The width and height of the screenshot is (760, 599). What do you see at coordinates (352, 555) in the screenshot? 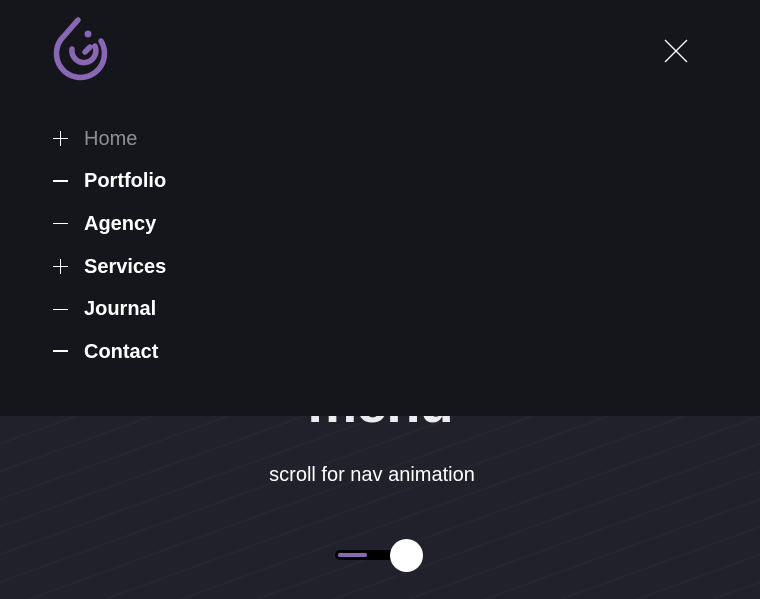
I see `slider-fill` at bounding box center [352, 555].